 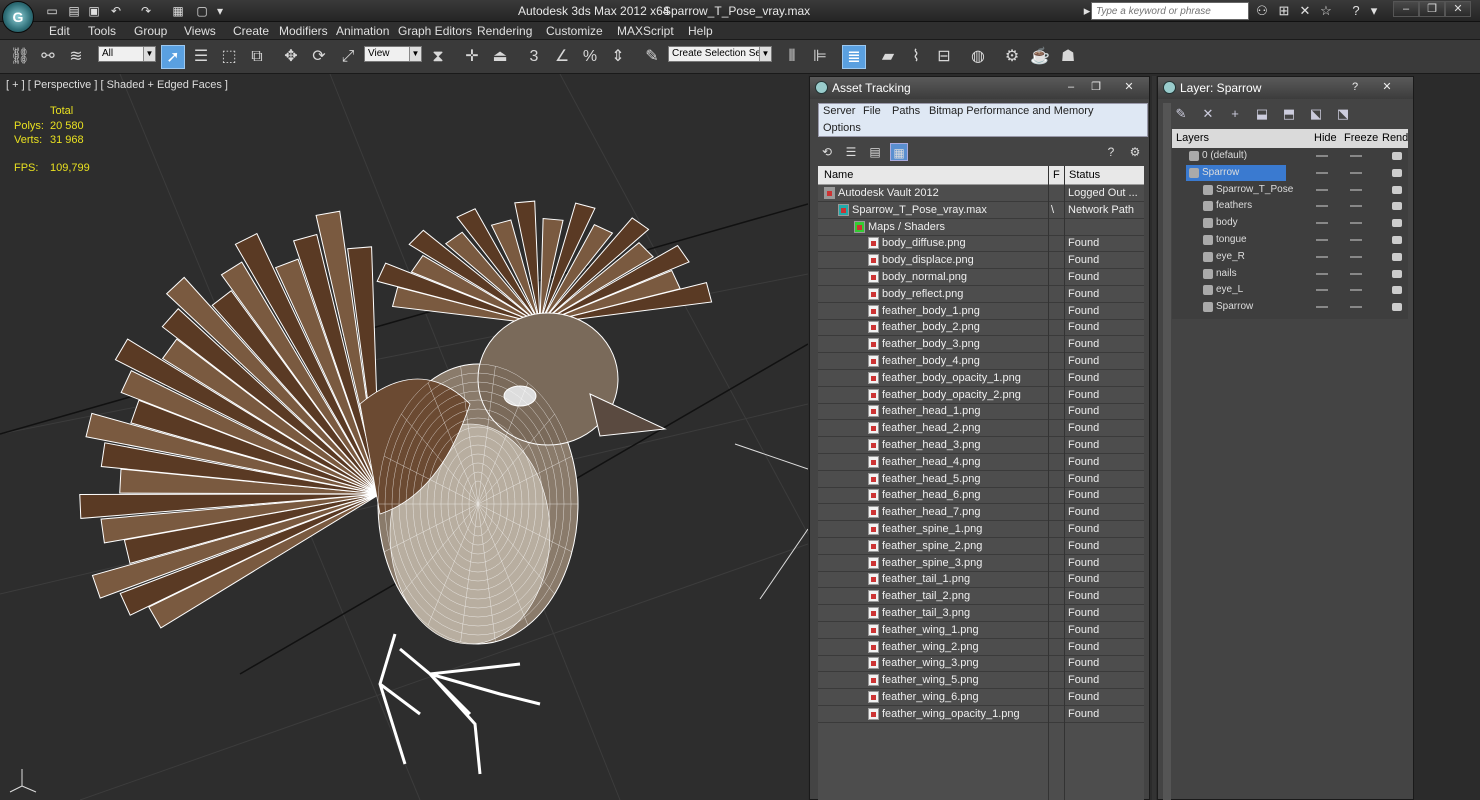 What do you see at coordinates (1170, 11) in the screenshot?
I see `search-input` at bounding box center [1170, 11].